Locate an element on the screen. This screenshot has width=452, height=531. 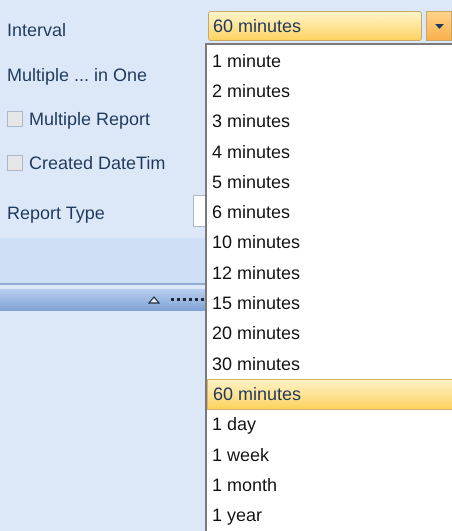
dropdown-option: 5 minutes is located at coordinates (329, 182).